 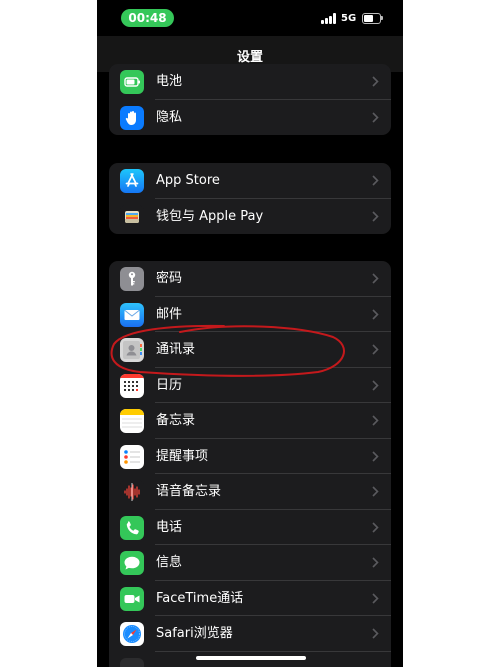 What do you see at coordinates (169, 385) in the screenshot?
I see `settings-row-label: 日历` at bounding box center [169, 385].